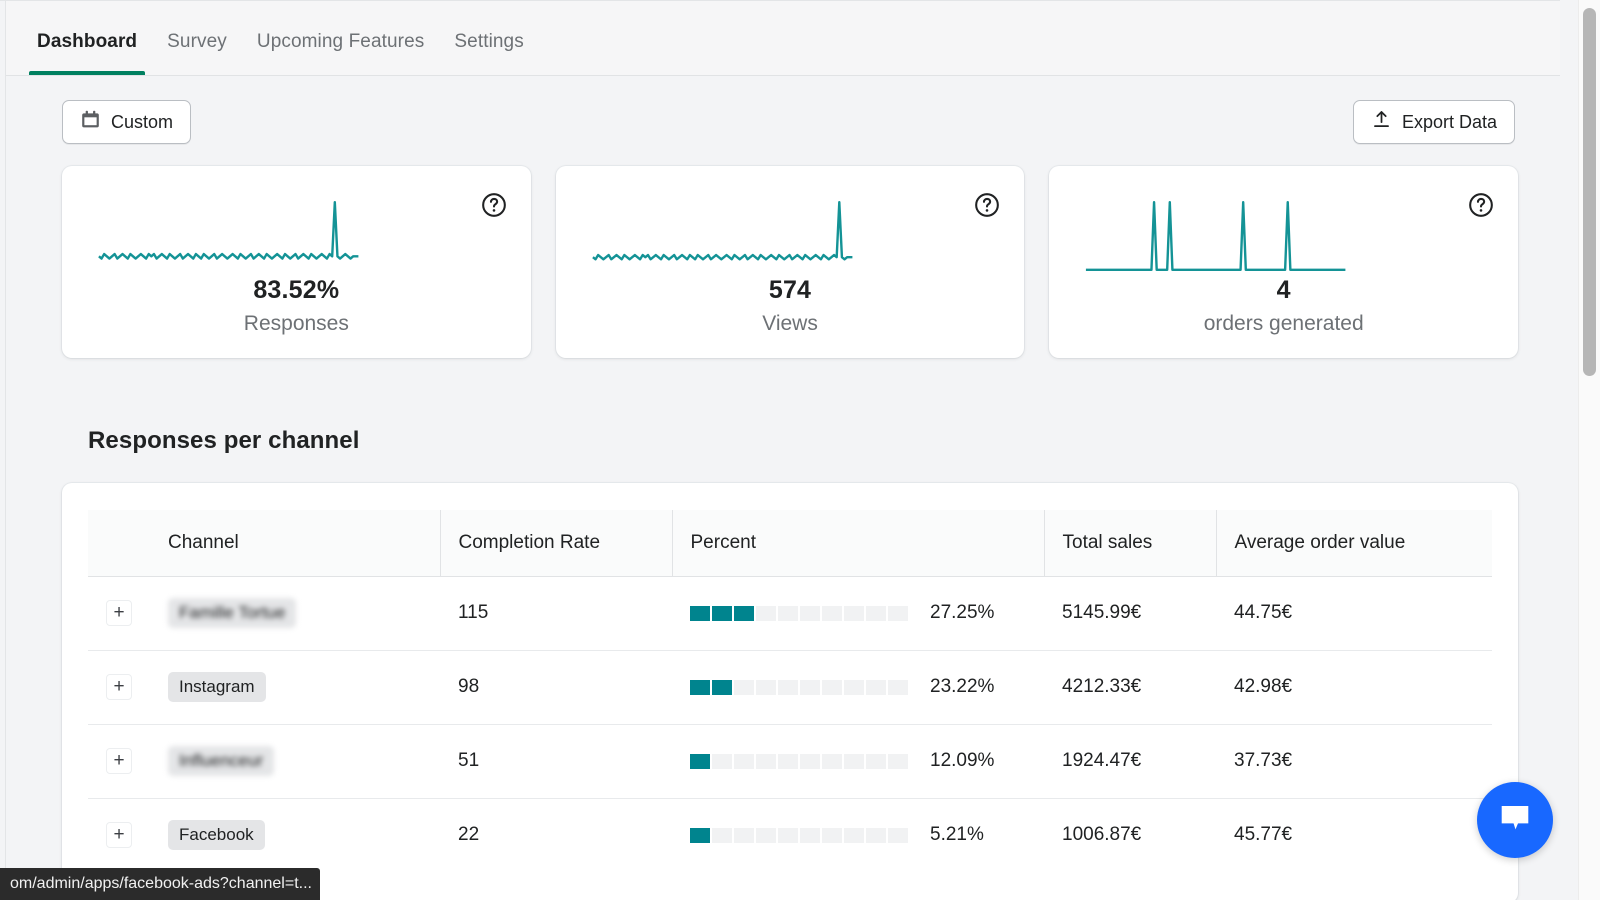 The width and height of the screenshot is (1600, 900). What do you see at coordinates (790, 290) in the screenshot?
I see `metric-value: 574` at bounding box center [790, 290].